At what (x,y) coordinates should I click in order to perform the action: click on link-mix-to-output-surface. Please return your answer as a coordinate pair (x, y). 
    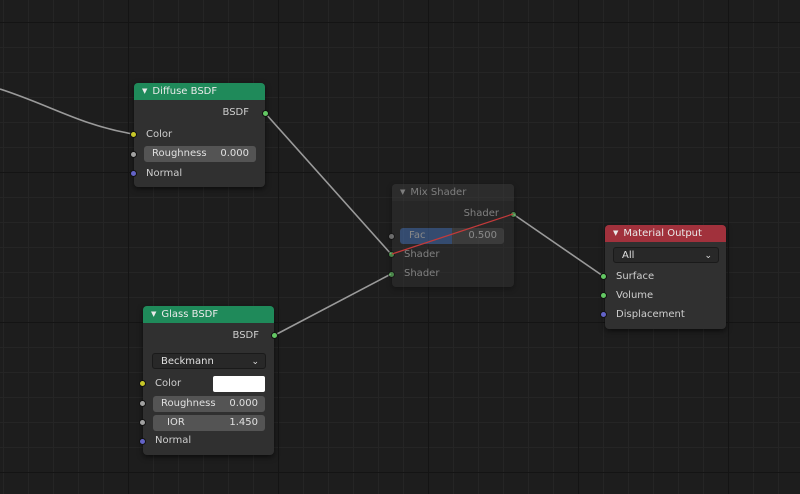
    Looking at the image, I should click on (558, 245).